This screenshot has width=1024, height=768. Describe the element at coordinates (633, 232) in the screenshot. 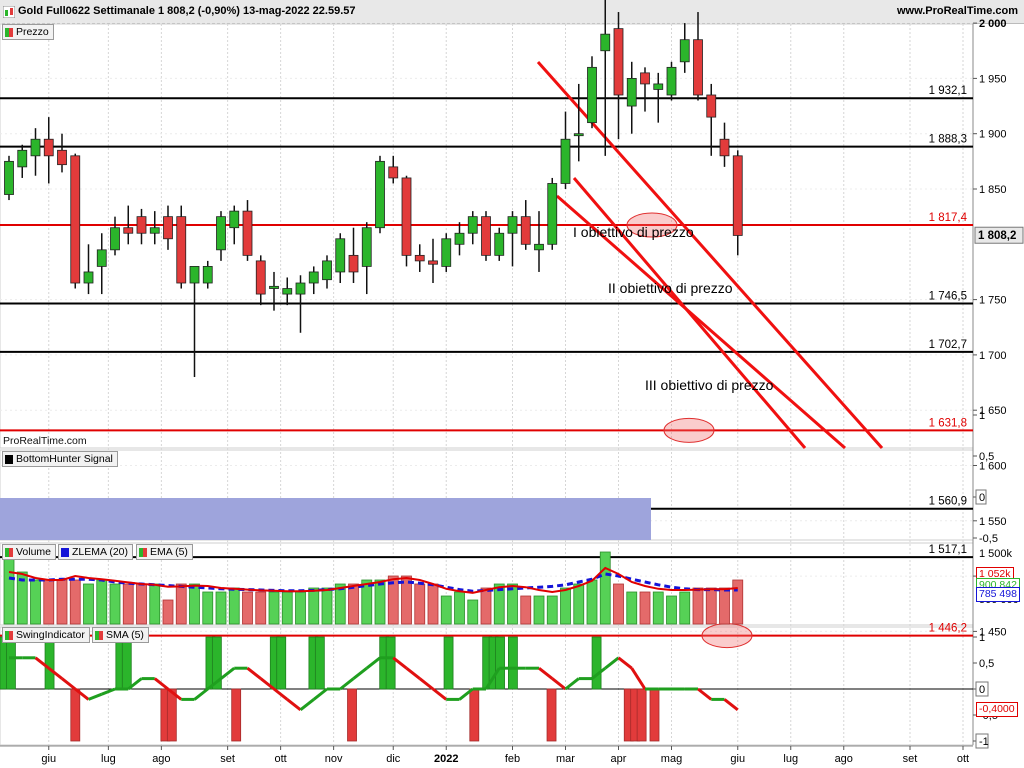

I see `target-label: I obiettivo di prezzo` at that location.